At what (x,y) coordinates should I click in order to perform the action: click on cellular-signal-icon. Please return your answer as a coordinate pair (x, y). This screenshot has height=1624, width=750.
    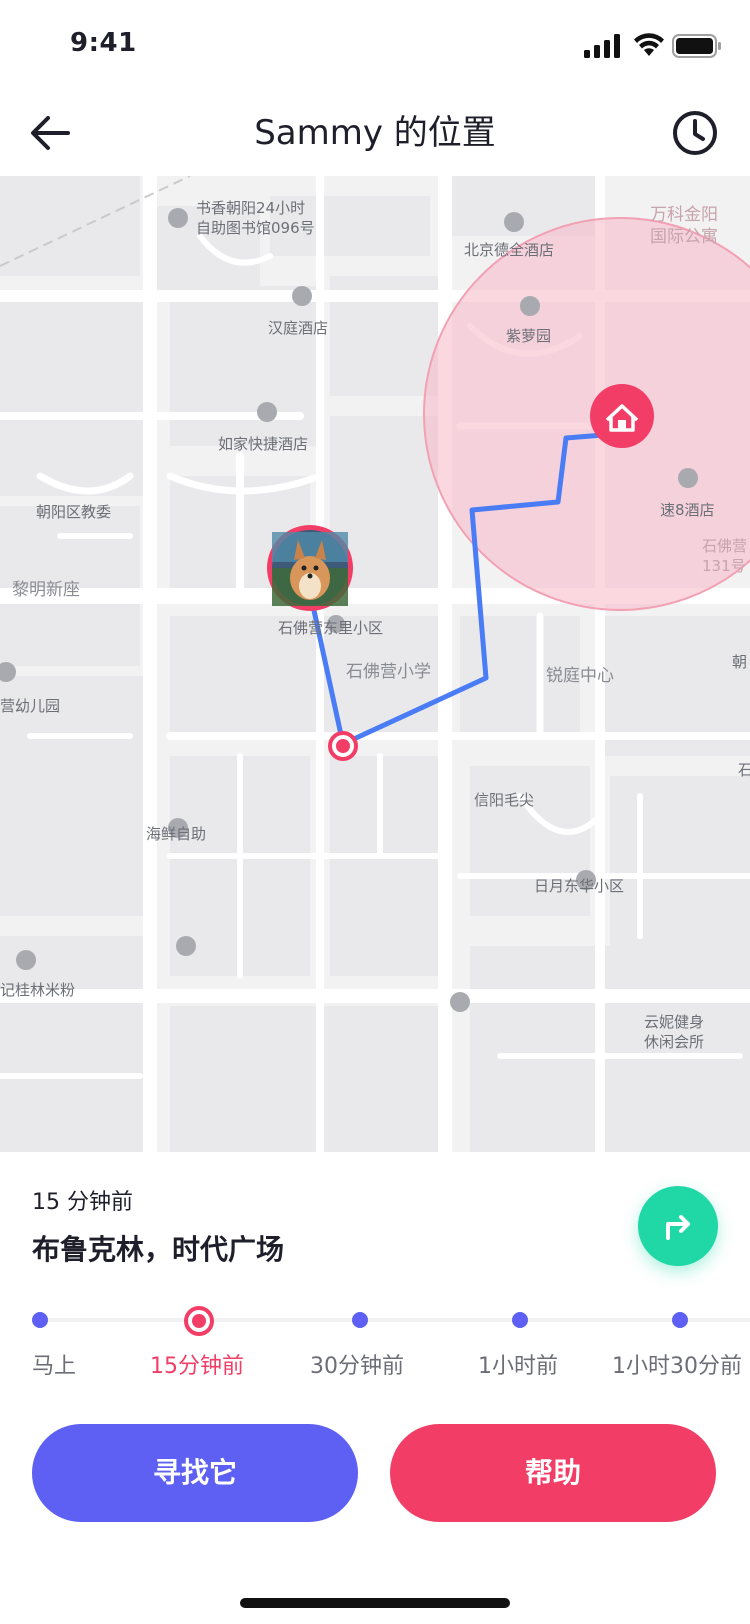
    Looking at the image, I should click on (602, 46).